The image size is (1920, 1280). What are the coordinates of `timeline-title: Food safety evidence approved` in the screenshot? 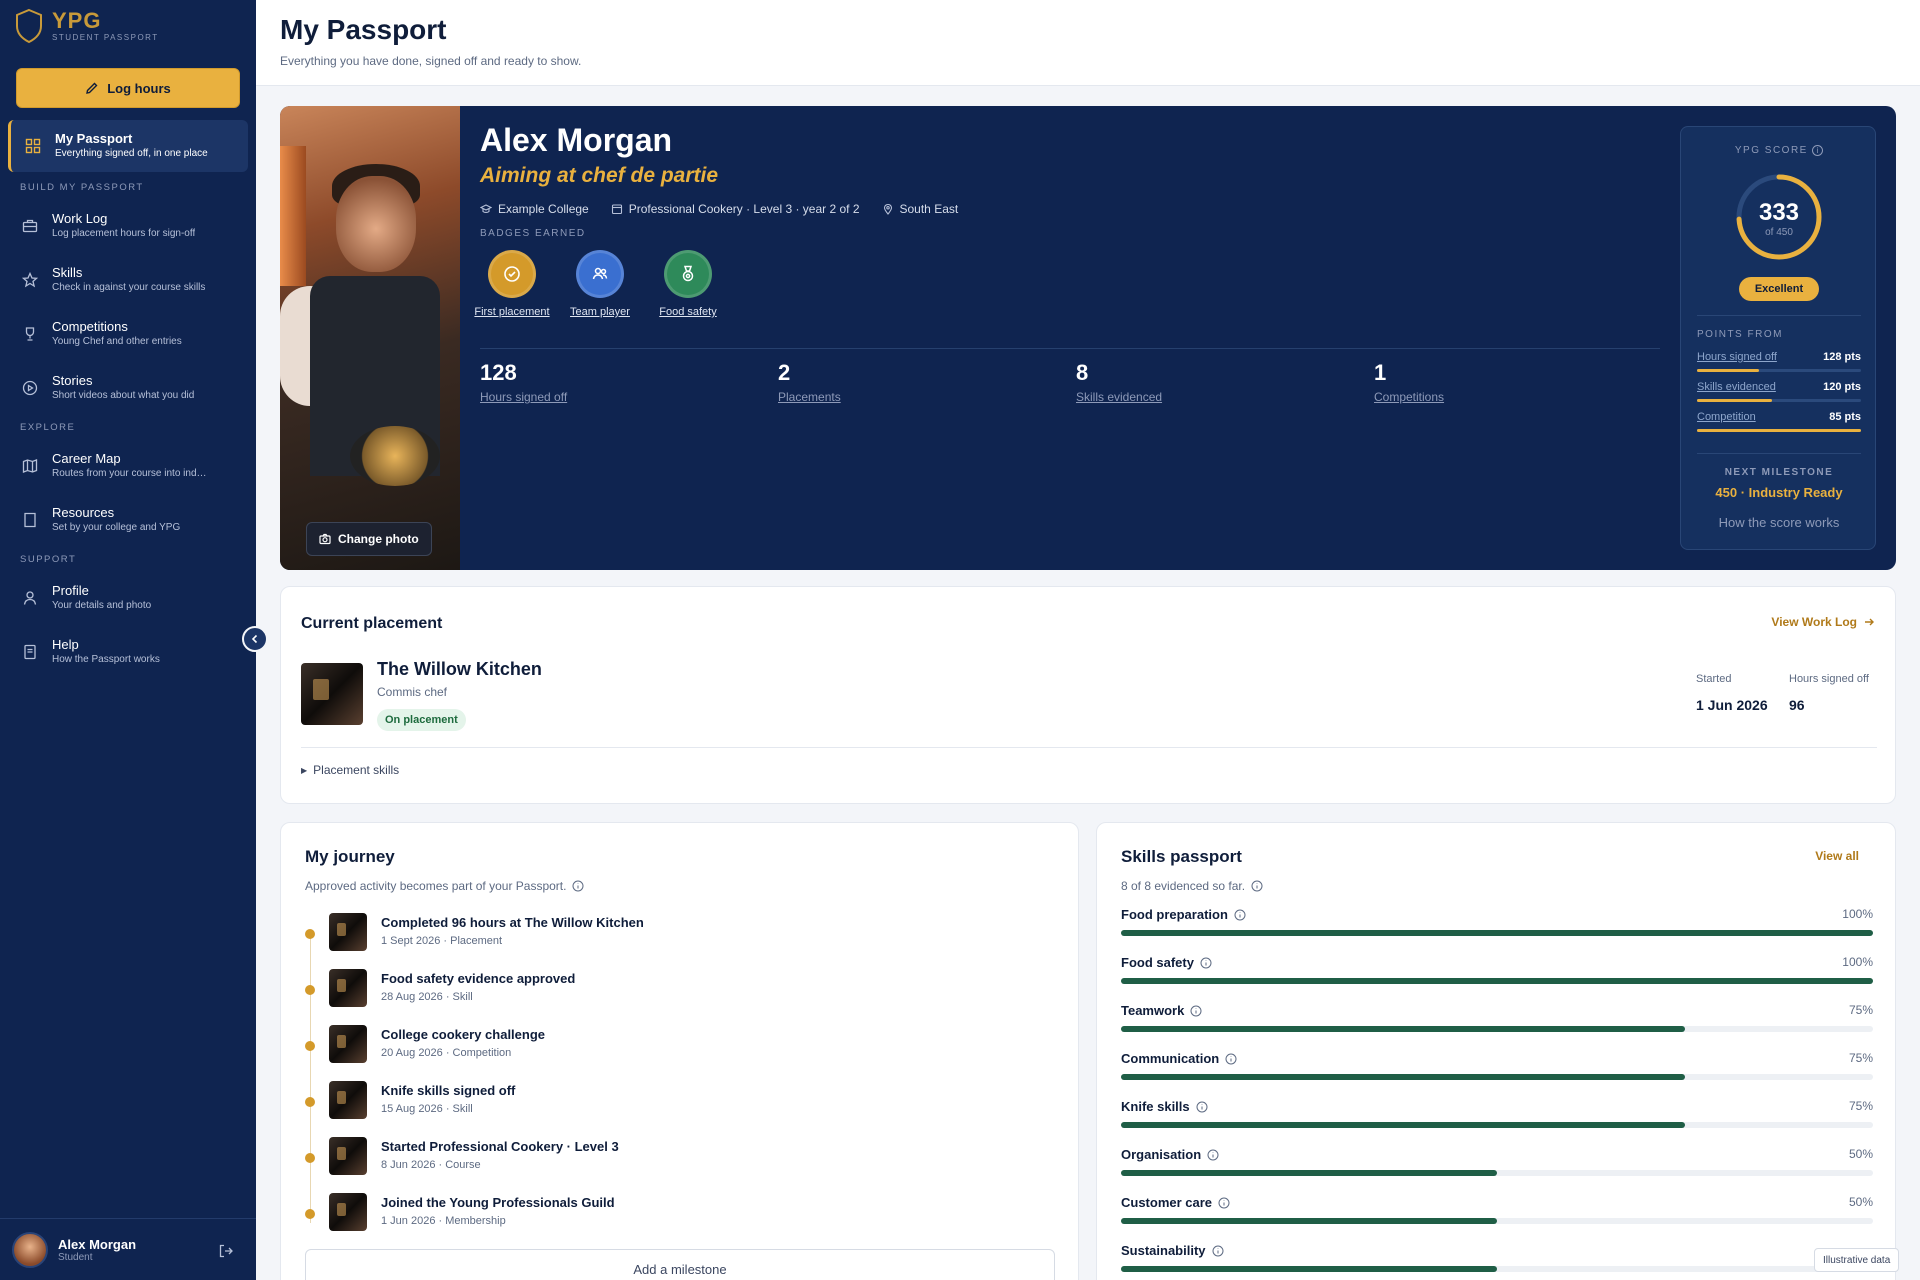 It's located at (478, 978).